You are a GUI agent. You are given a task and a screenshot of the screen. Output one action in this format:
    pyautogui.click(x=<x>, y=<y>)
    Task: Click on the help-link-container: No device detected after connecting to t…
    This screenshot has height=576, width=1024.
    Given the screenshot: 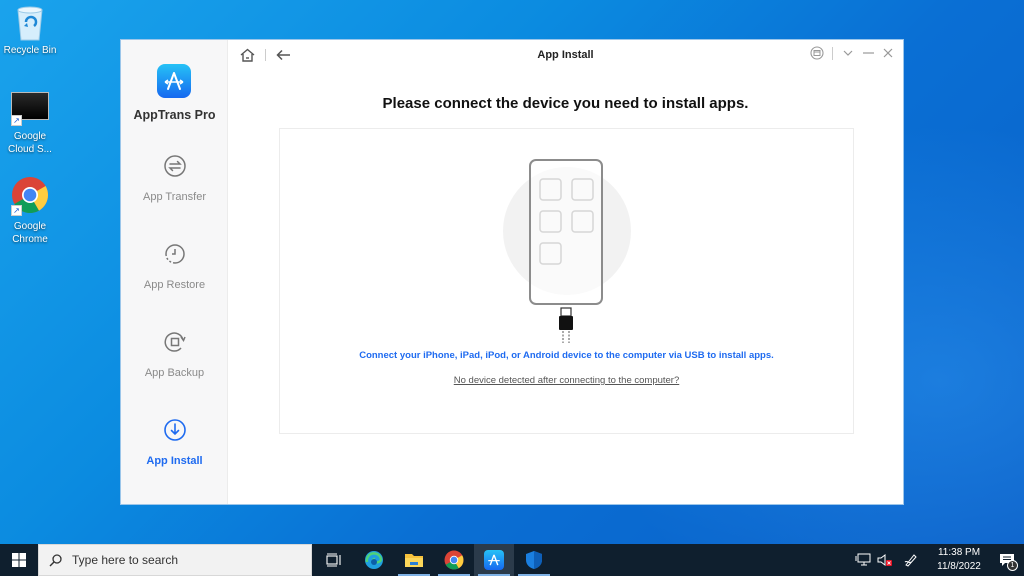 What is the action you would take?
    pyautogui.click(x=566, y=380)
    